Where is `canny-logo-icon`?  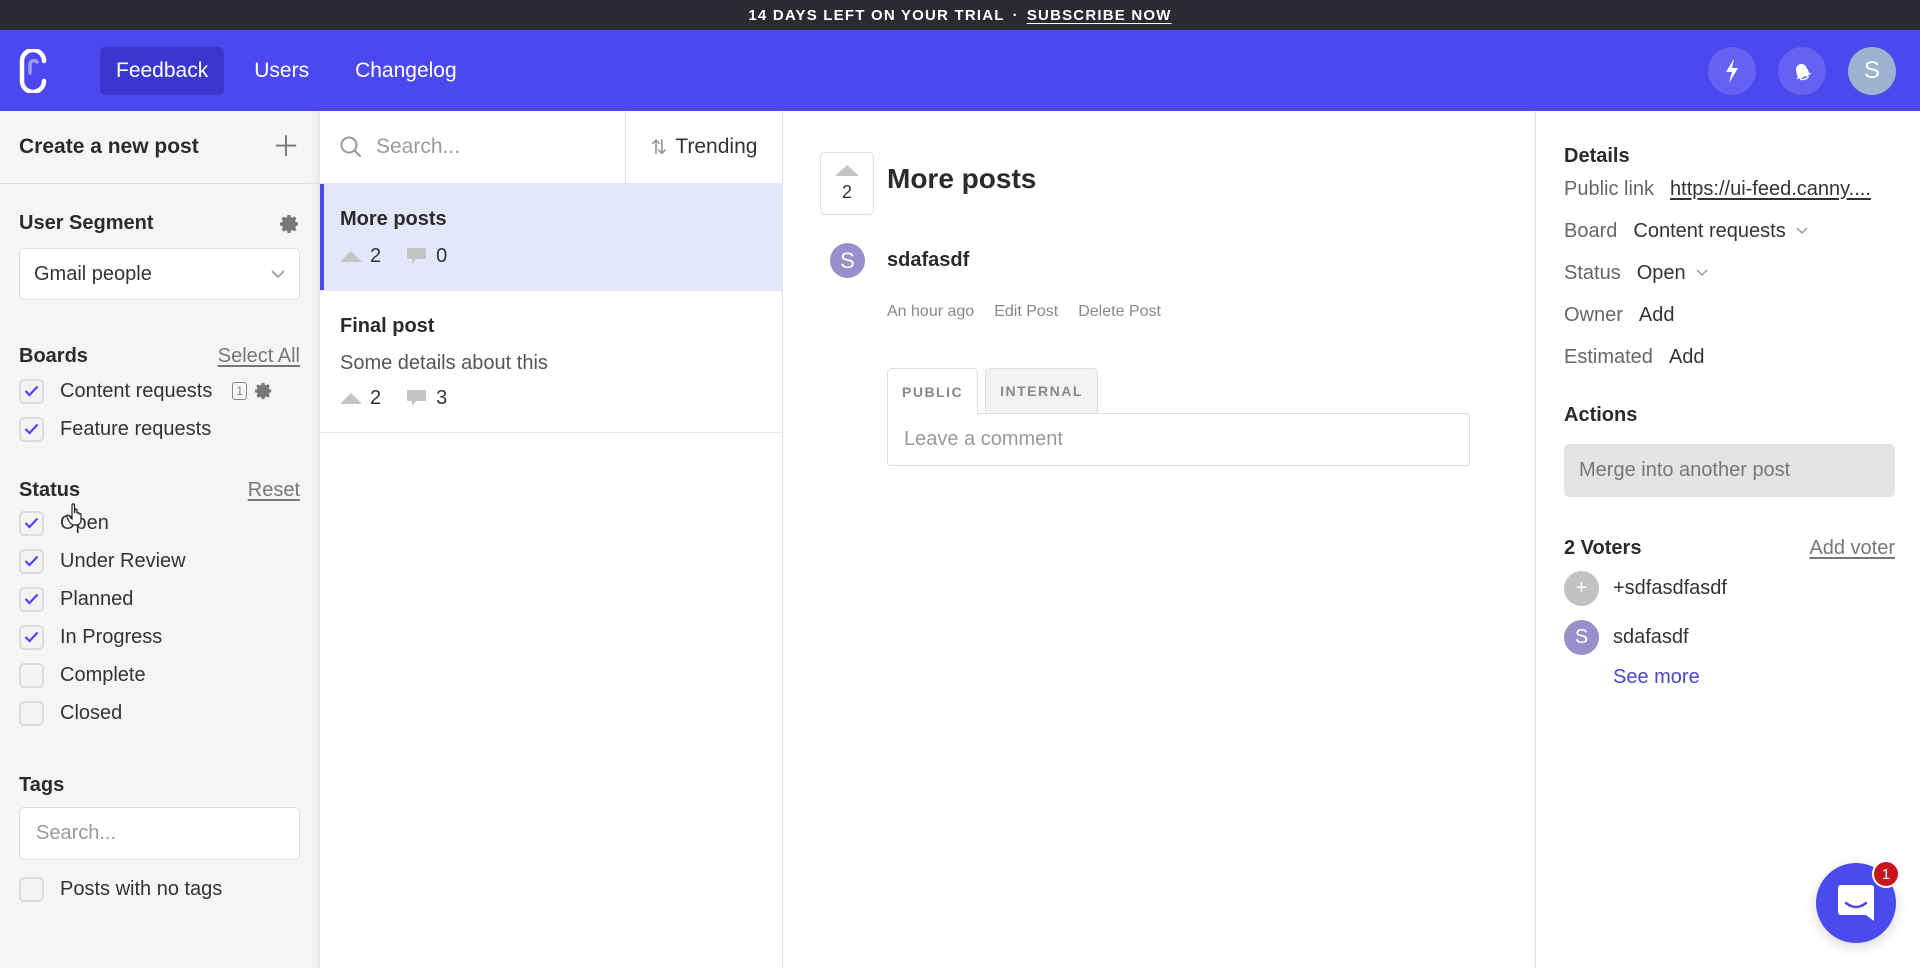
canny-logo-icon is located at coordinates (34, 70).